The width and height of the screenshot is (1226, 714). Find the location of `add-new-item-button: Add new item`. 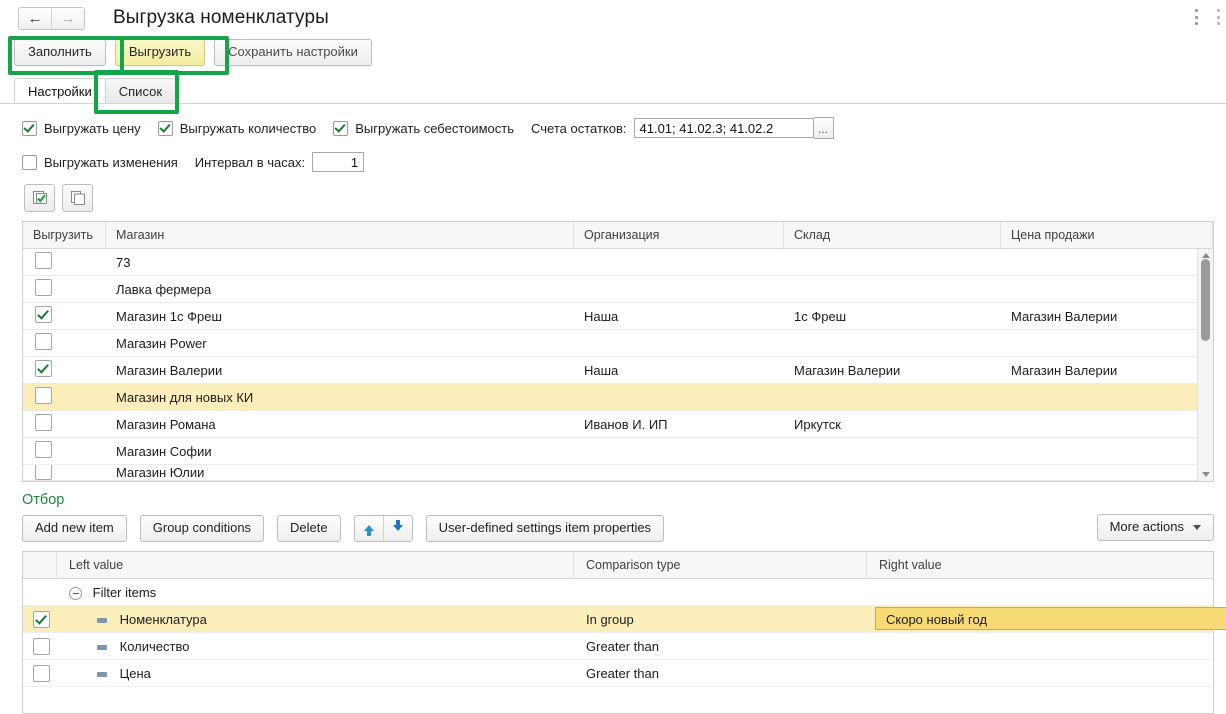

add-new-item-button: Add new item is located at coordinates (74, 528).